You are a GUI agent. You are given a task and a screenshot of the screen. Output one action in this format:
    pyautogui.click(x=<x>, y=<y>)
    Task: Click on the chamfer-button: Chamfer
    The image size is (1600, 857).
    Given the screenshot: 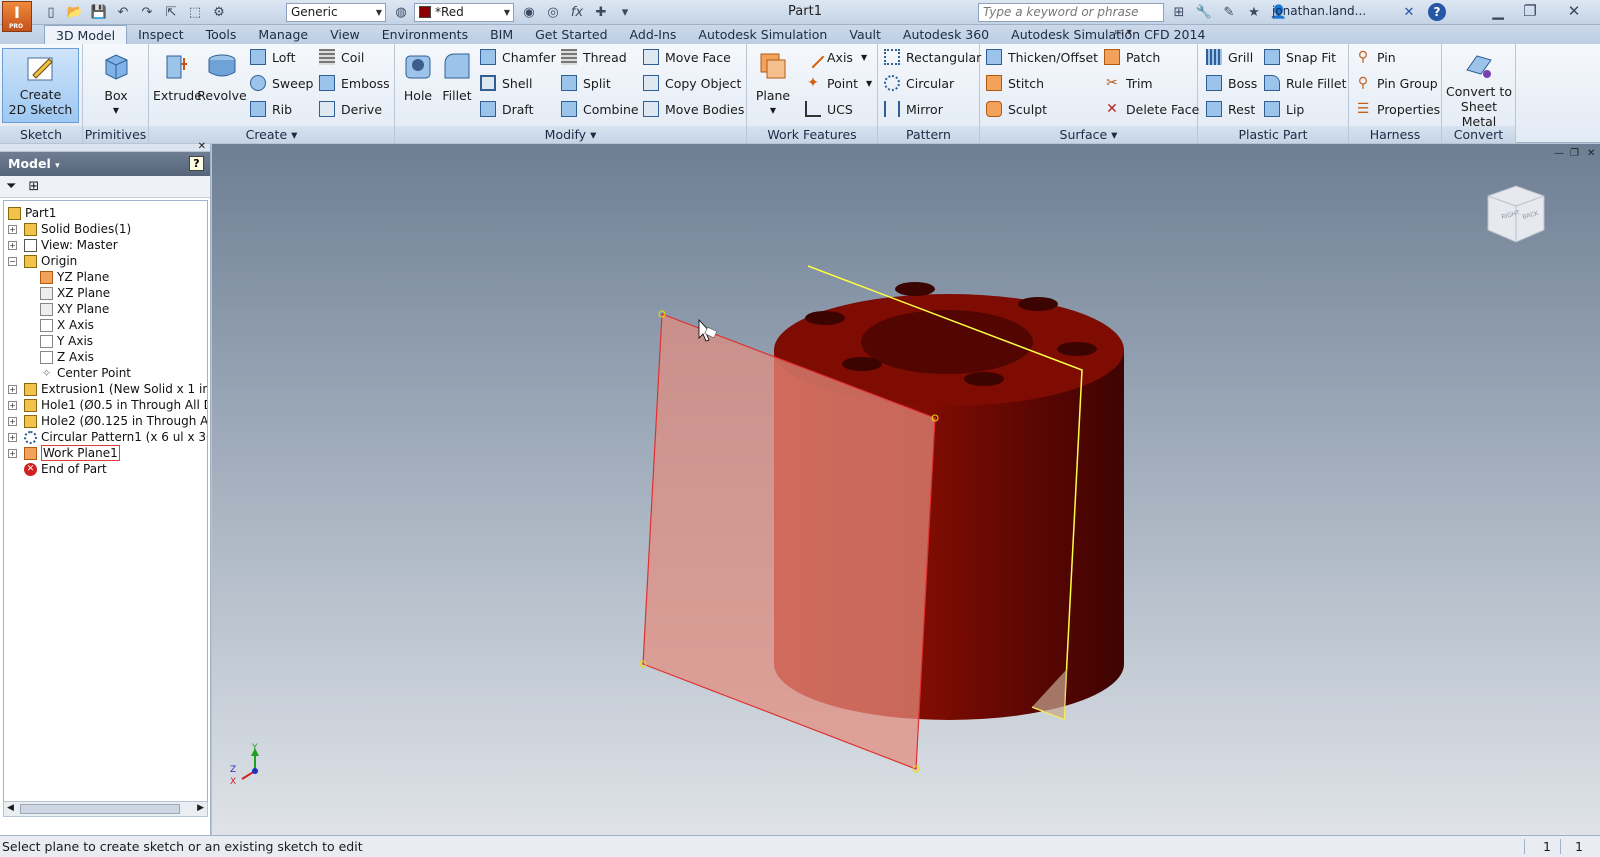 What is the action you would take?
    pyautogui.click(x=518, y=57)
    